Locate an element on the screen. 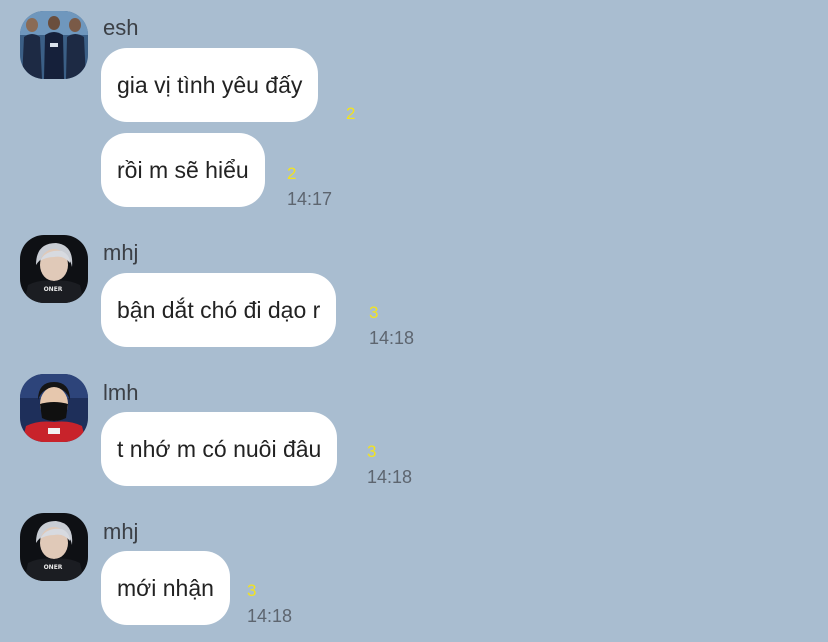  sender-avatar-esh is located at coordinates (54, 45).